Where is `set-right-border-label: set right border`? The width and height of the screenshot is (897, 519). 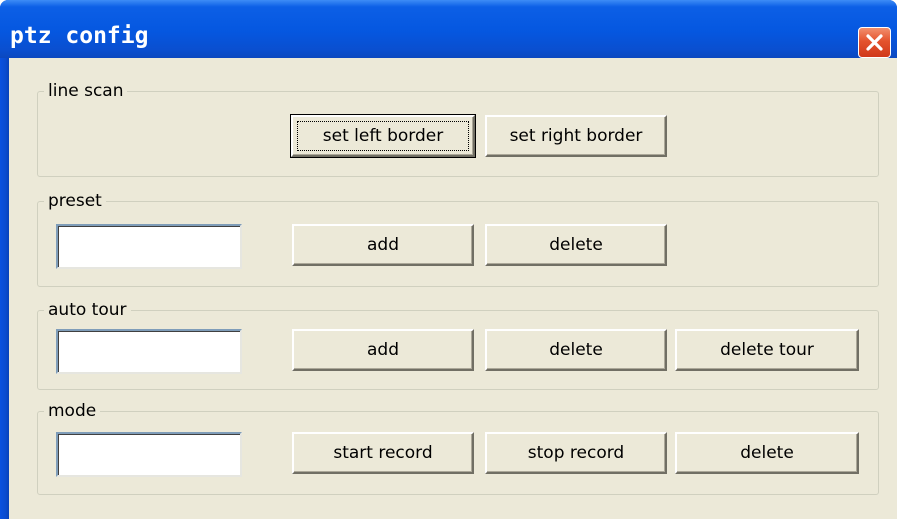 set-right-border-label: set right border is located at coordinates (576, 136).